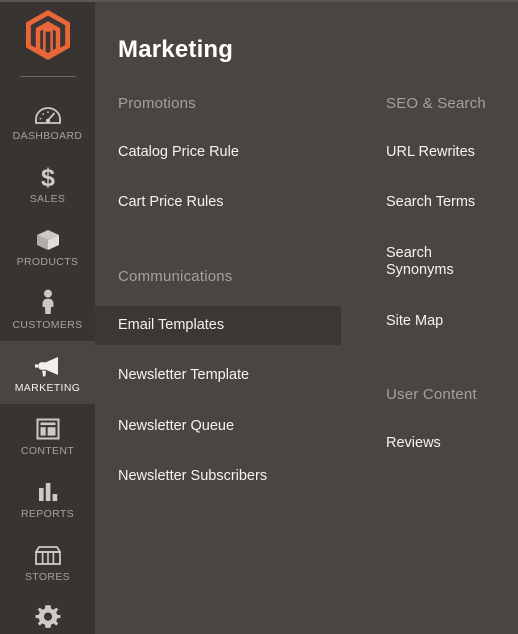 This screenshot has width=518, height=634. What do you see at coordinates (48, 428) in the screenshot?
I see `layout-icon` at bounding box center [48, 428].